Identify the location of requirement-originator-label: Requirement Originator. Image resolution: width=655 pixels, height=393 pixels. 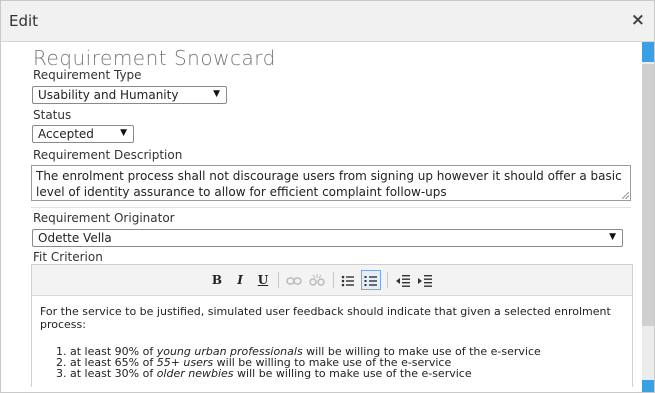
(104, 218).